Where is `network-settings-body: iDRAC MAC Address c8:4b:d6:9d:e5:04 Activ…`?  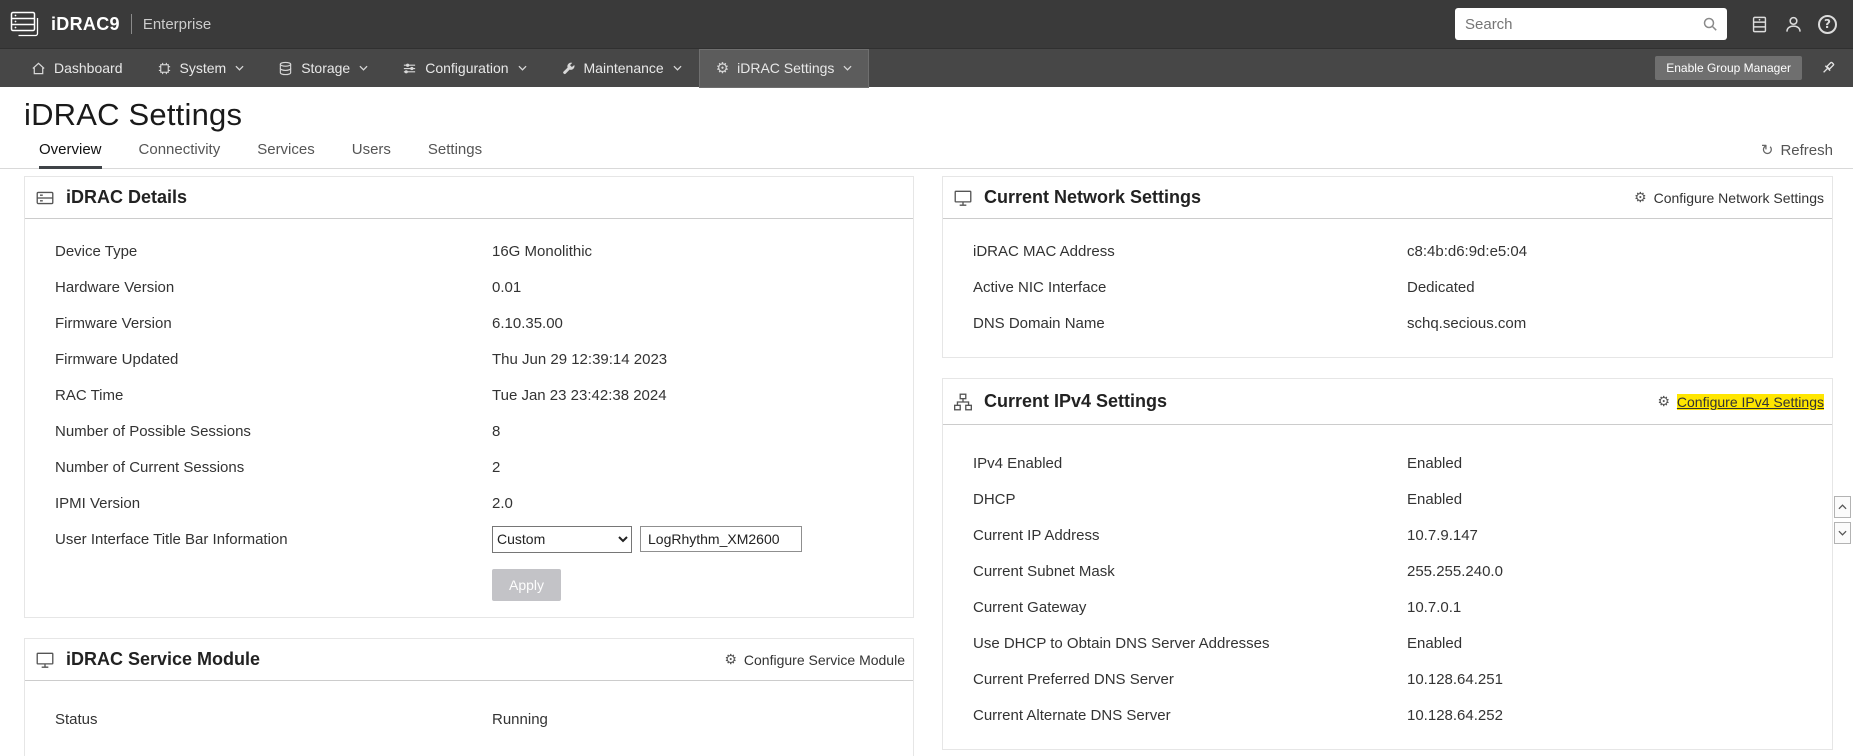 network-settings-body: iDRAC MAC Address c8:4b:d6:9d:e5:04 Activ… is located at coordinates (1387, 288).